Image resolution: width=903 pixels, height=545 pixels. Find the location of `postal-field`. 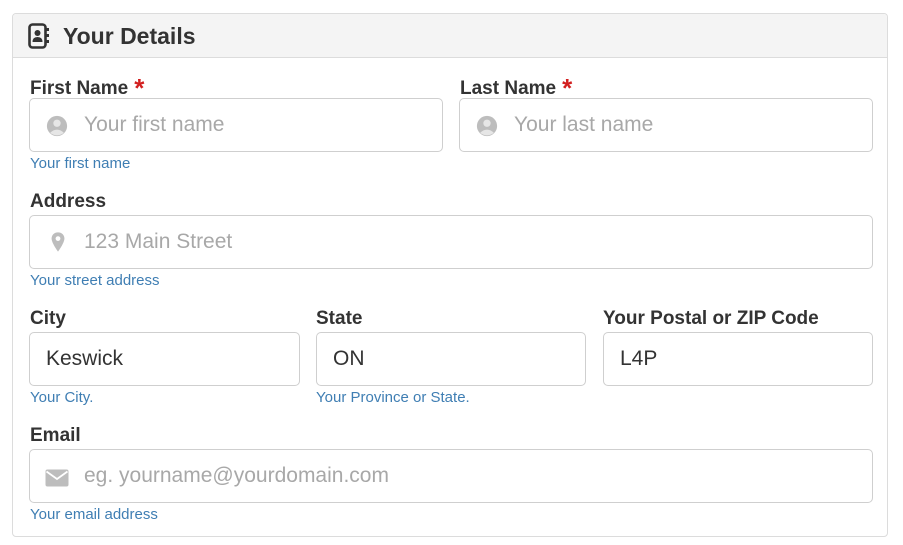

postal-field is located at coordinates (738, 359).